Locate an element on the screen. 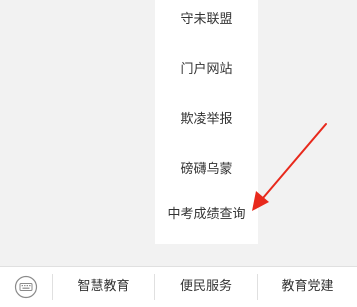  tab-smart-education: 智慧教育 is located at coordinates (103, 287).